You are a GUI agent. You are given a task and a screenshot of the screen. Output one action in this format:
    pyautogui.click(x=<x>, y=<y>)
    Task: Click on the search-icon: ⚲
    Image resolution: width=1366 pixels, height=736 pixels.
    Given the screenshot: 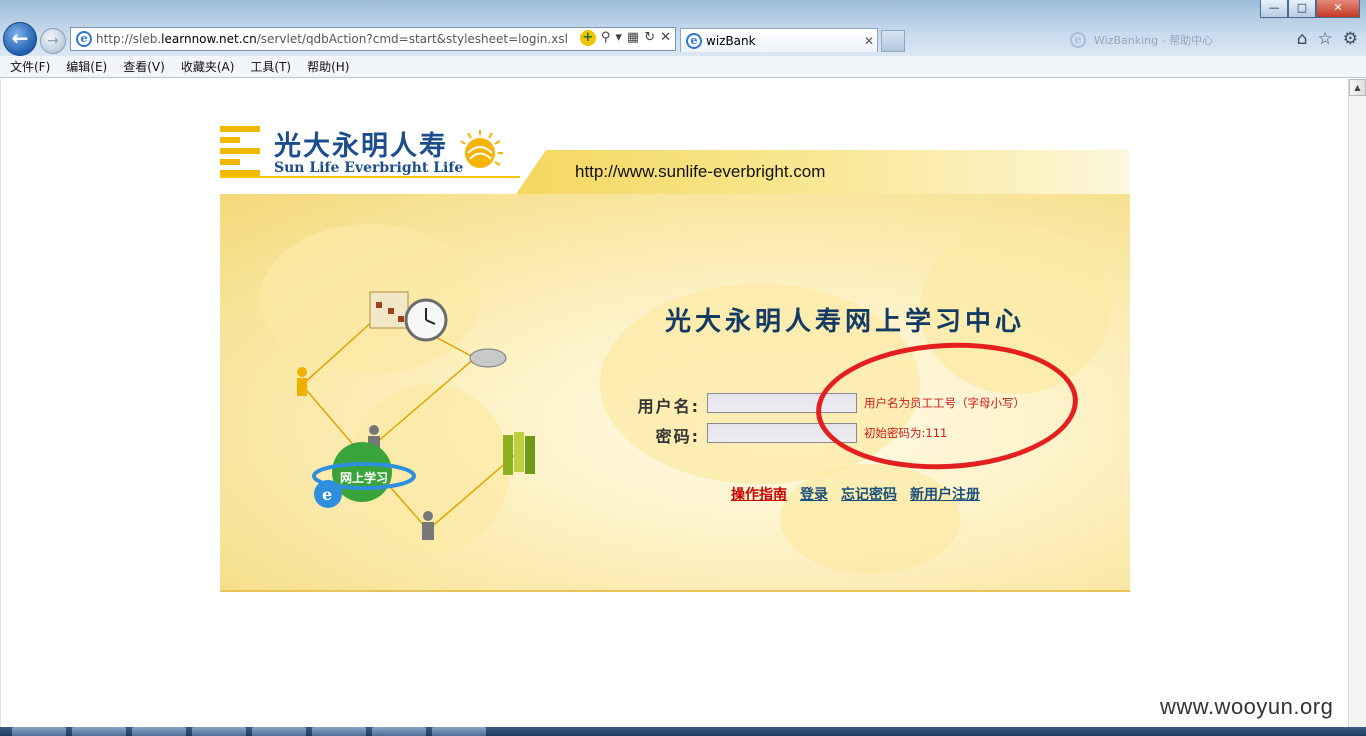 What is the action you would take?
    pyautogui.click(x=606, y=38)
    